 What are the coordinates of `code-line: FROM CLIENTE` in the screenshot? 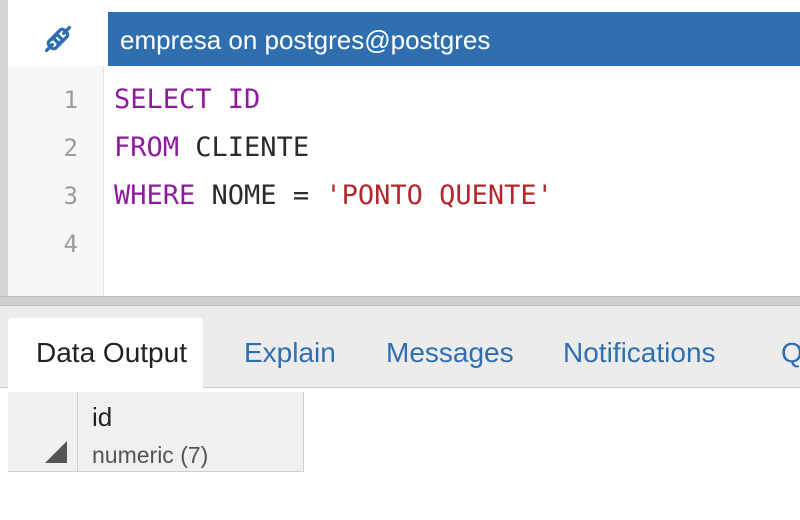 It's located at (211, 148).